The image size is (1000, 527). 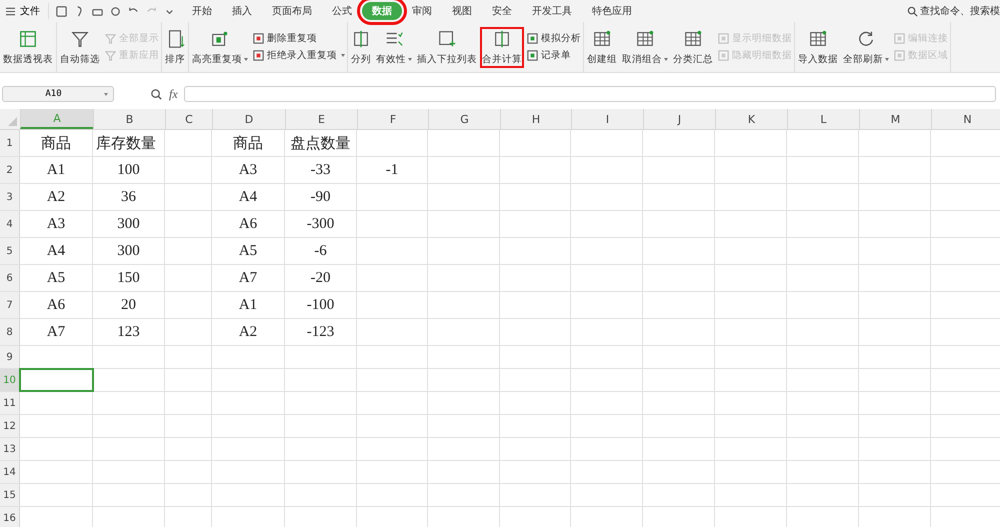 I want to click on cell-text: 库存数量, so click(x=126, y=143).